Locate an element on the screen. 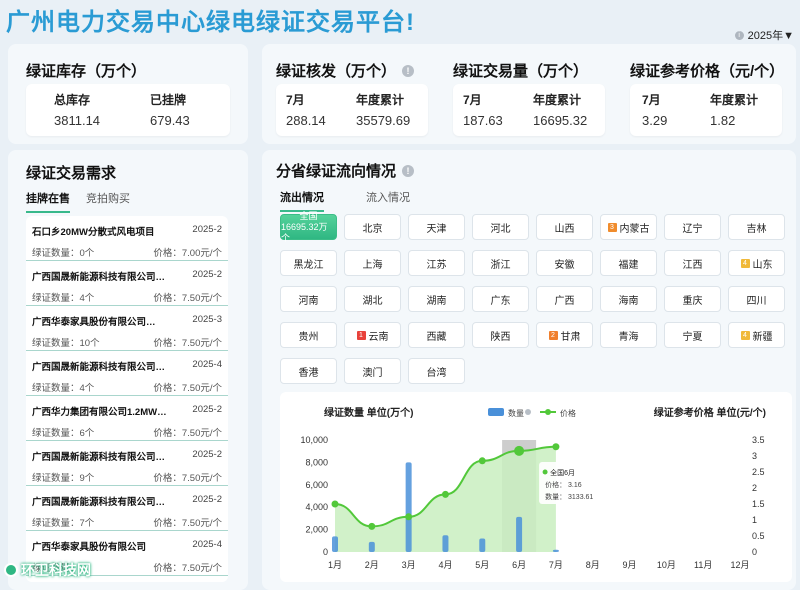  province-button: 陕西 is located at coordinates (500, 335).